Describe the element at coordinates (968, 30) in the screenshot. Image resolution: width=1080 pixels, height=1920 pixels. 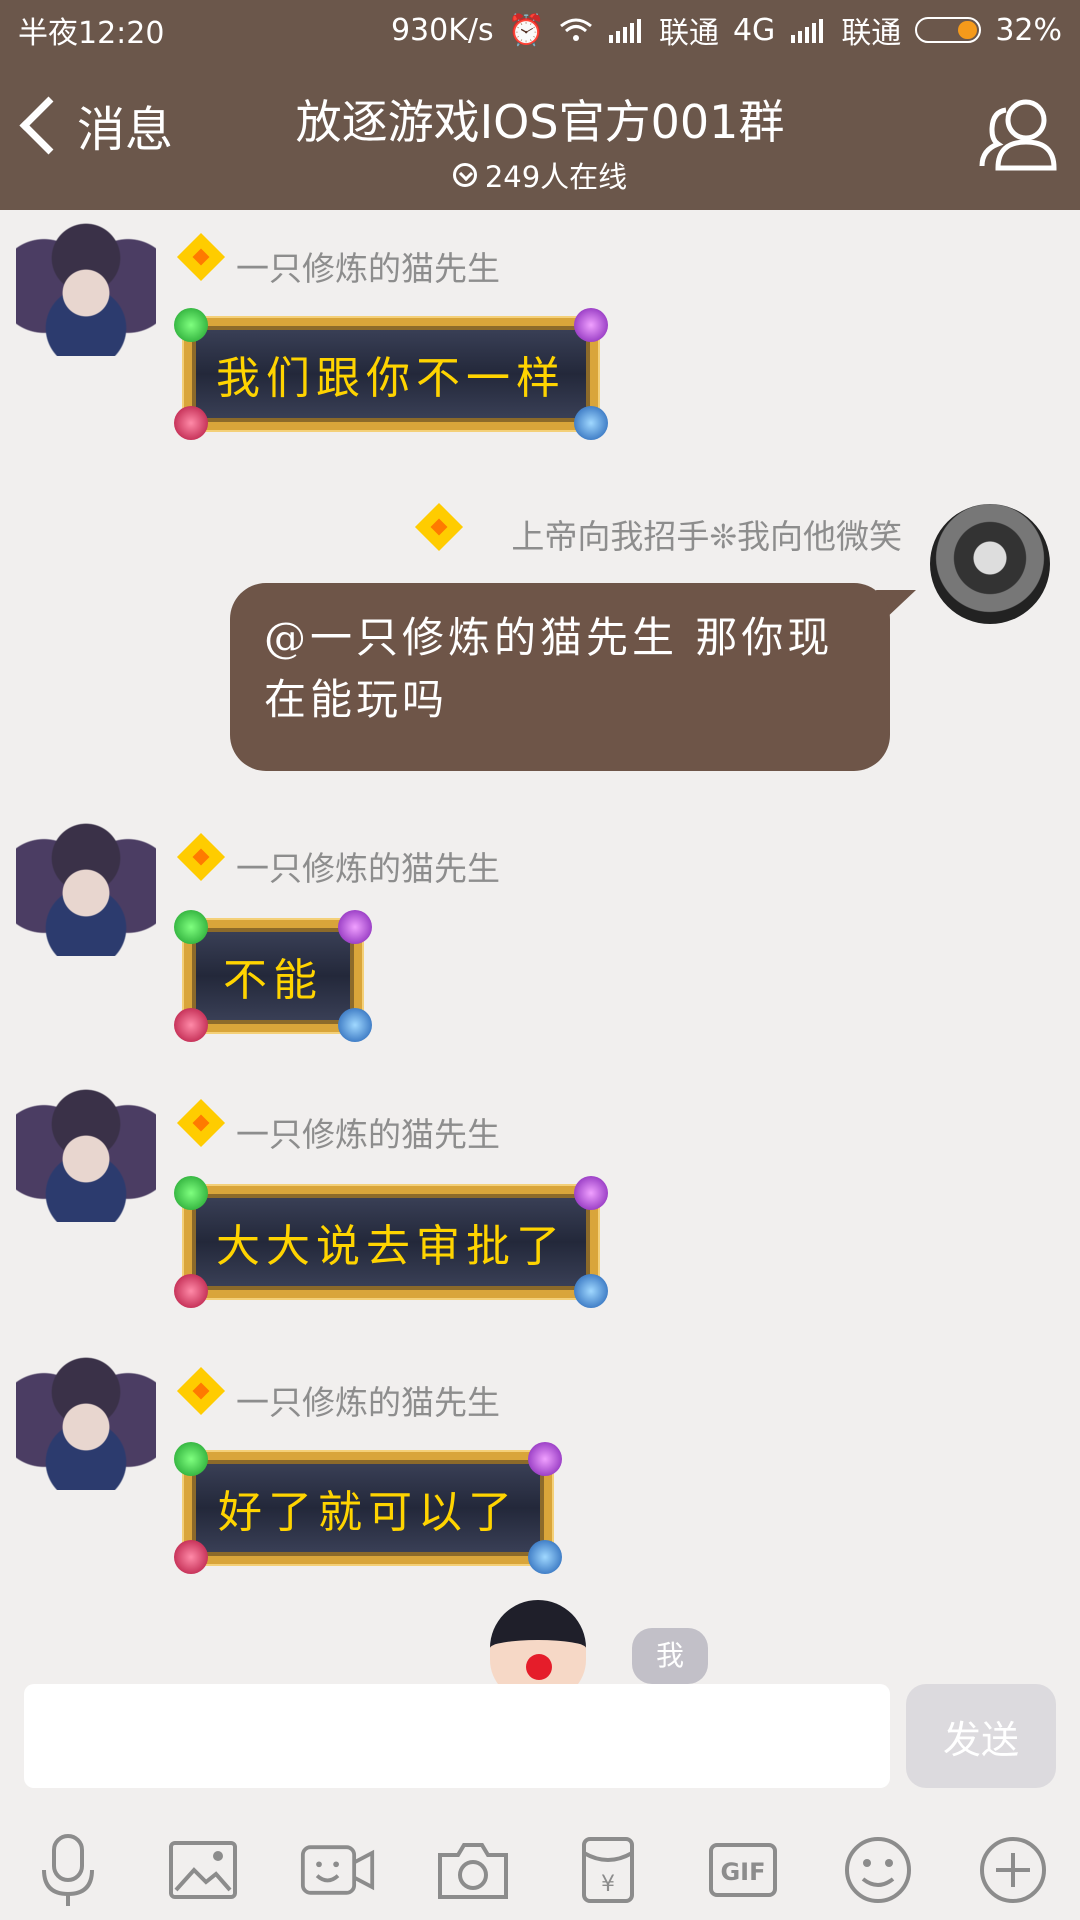
I see `battery-fill` at that location.